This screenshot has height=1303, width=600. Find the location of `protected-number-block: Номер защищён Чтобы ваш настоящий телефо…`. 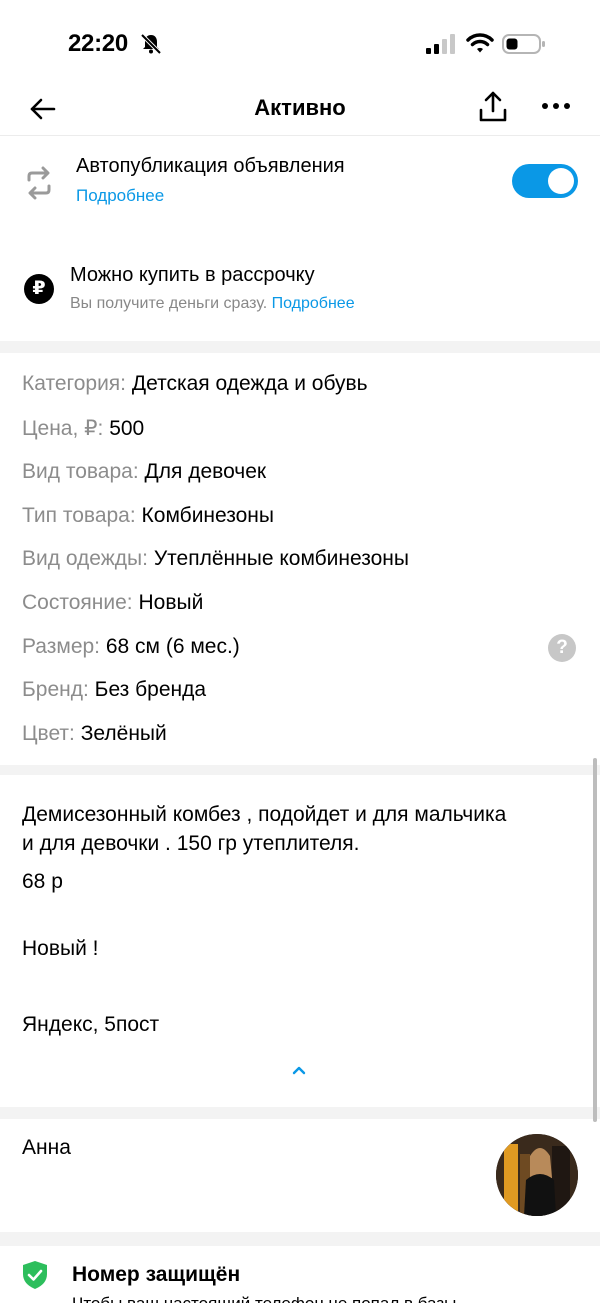

protected-number-block: Номер защищён Чтобы ваш настоящий телефо… is located at coordinates (300, 1274).